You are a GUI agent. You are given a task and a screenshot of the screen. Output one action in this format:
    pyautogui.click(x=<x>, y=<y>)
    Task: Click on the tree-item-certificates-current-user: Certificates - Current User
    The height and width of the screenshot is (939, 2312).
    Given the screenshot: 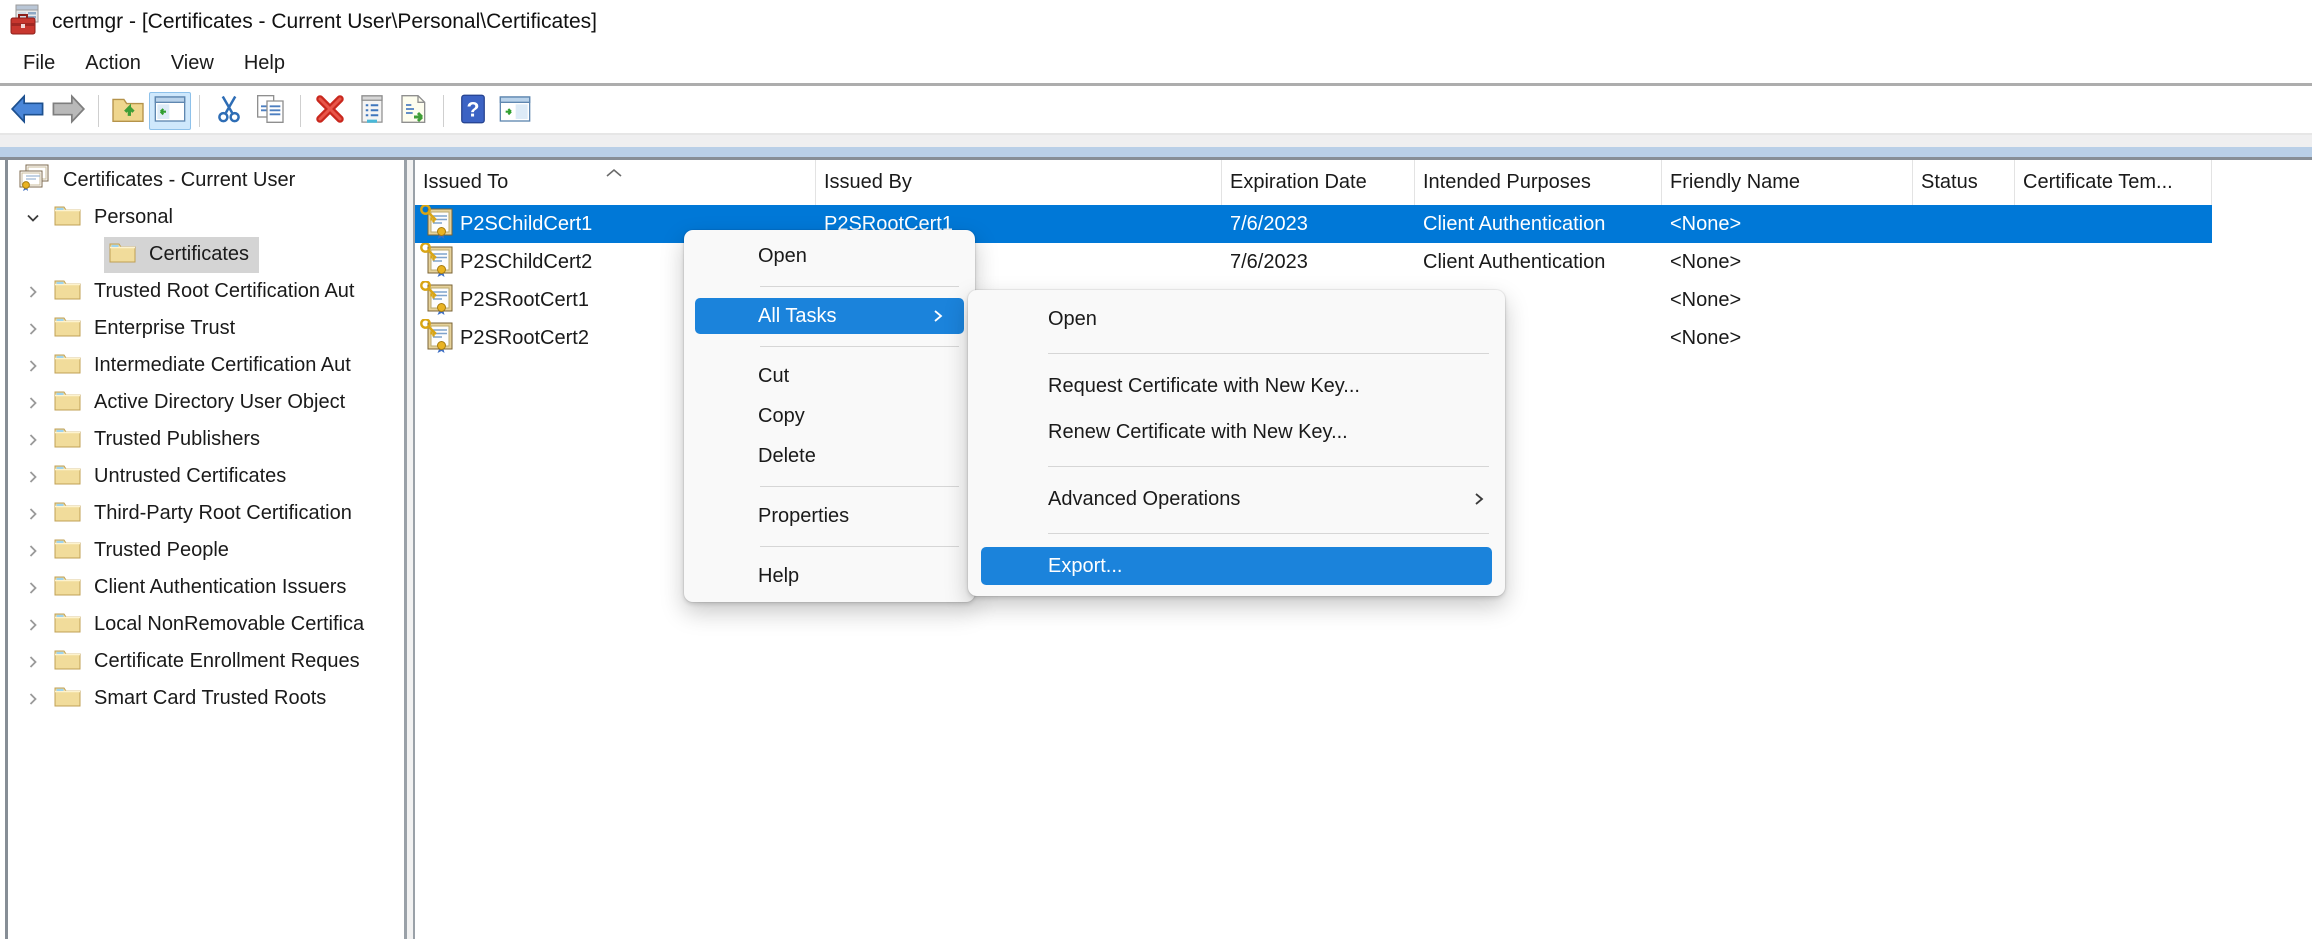 What is the action you would take?
    pyautogui.click(x=206, y=180)
    